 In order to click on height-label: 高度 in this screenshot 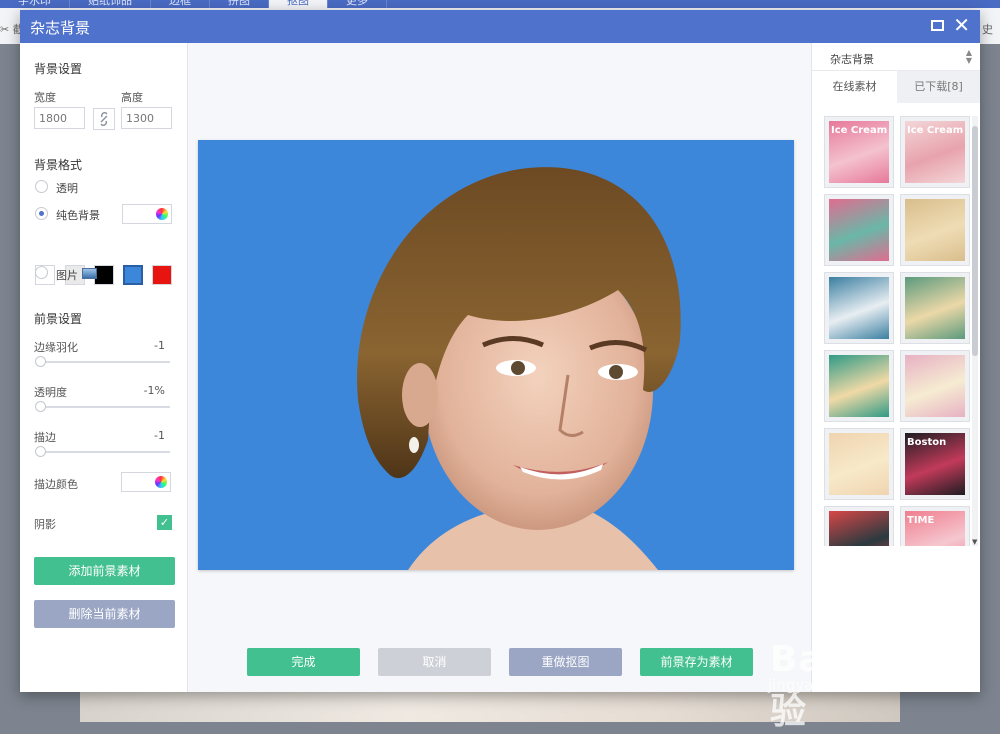, I will do `click(132, 97)`.